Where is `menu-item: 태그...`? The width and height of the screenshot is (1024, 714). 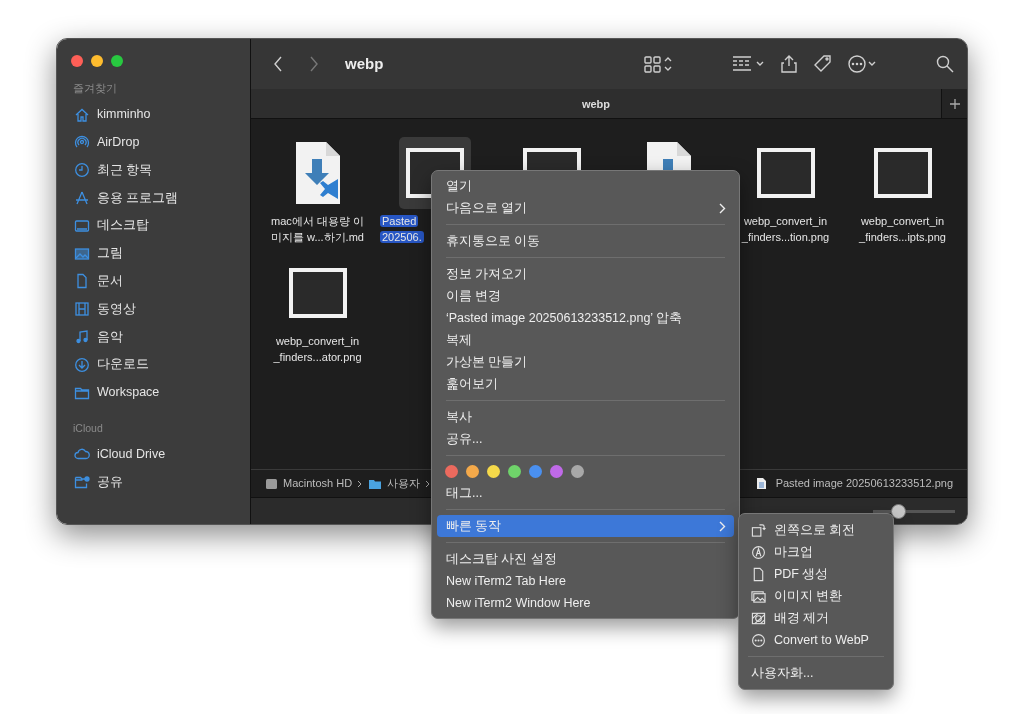 menu-item: 태그... is located at coordinates (585, 493).